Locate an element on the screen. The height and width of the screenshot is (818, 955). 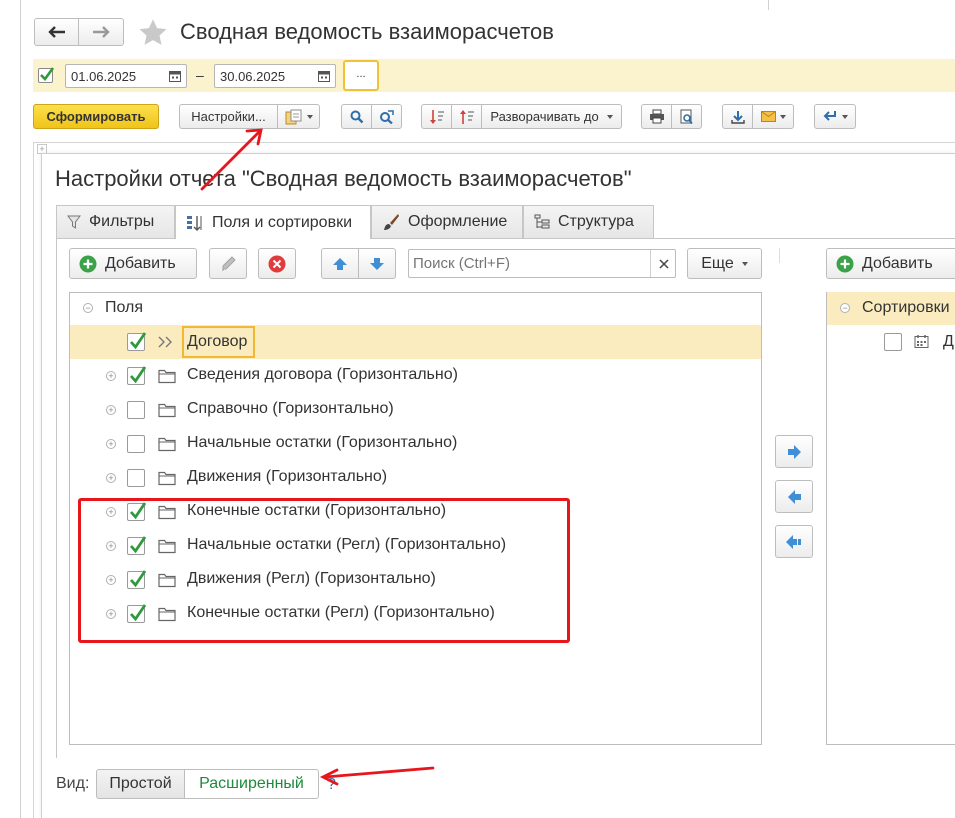
period-checkbox is located at coordinates (46, 75).